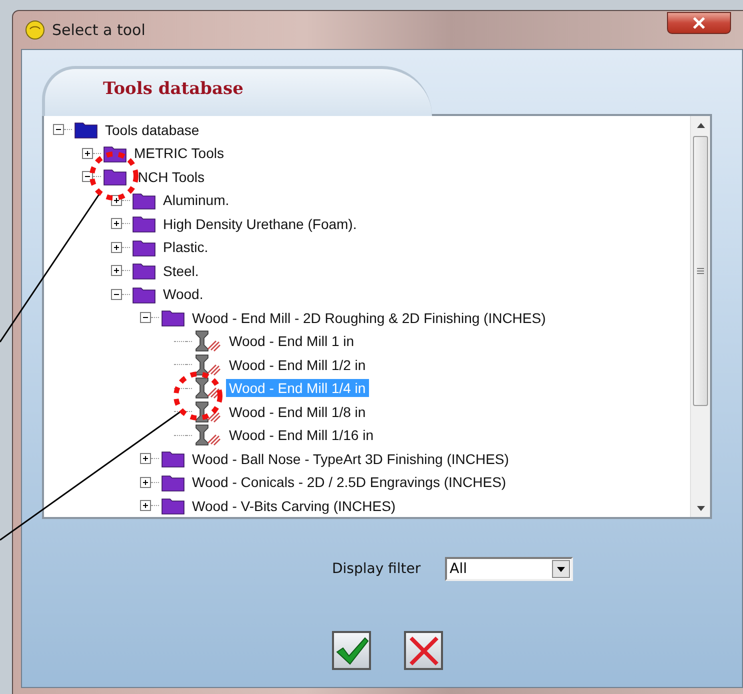  I want to click on ok-button, so click(351, 650).